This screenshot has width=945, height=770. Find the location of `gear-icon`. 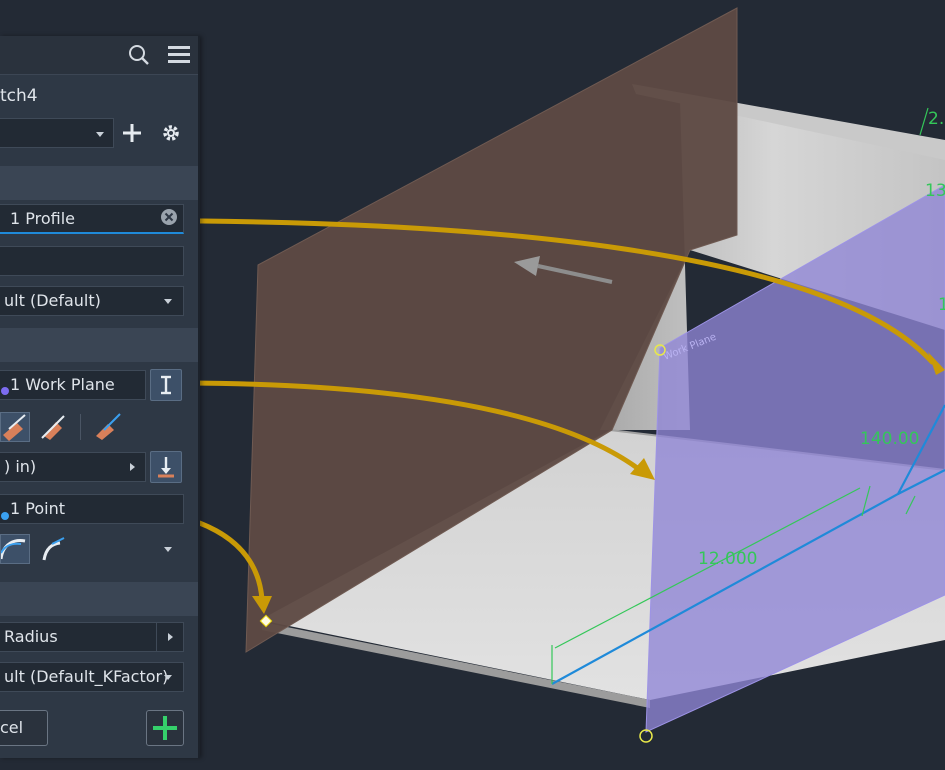

gear-icon is located at coordinates (171, 133).